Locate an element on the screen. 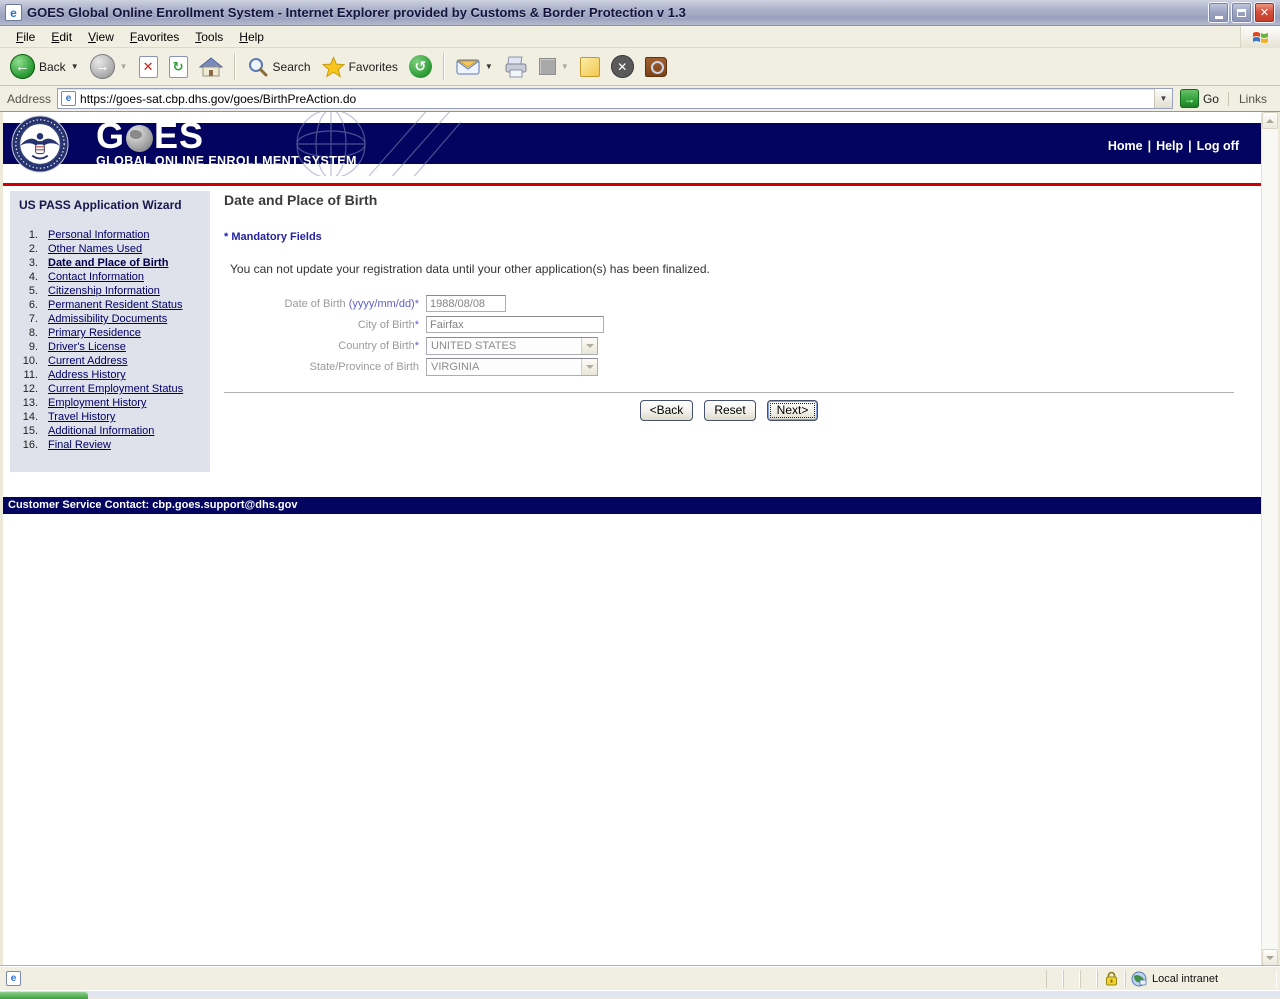 The width and height of the screenshot is (1280, 999). step-link: Date and Place of Birth is located at coordinates (108, 263).